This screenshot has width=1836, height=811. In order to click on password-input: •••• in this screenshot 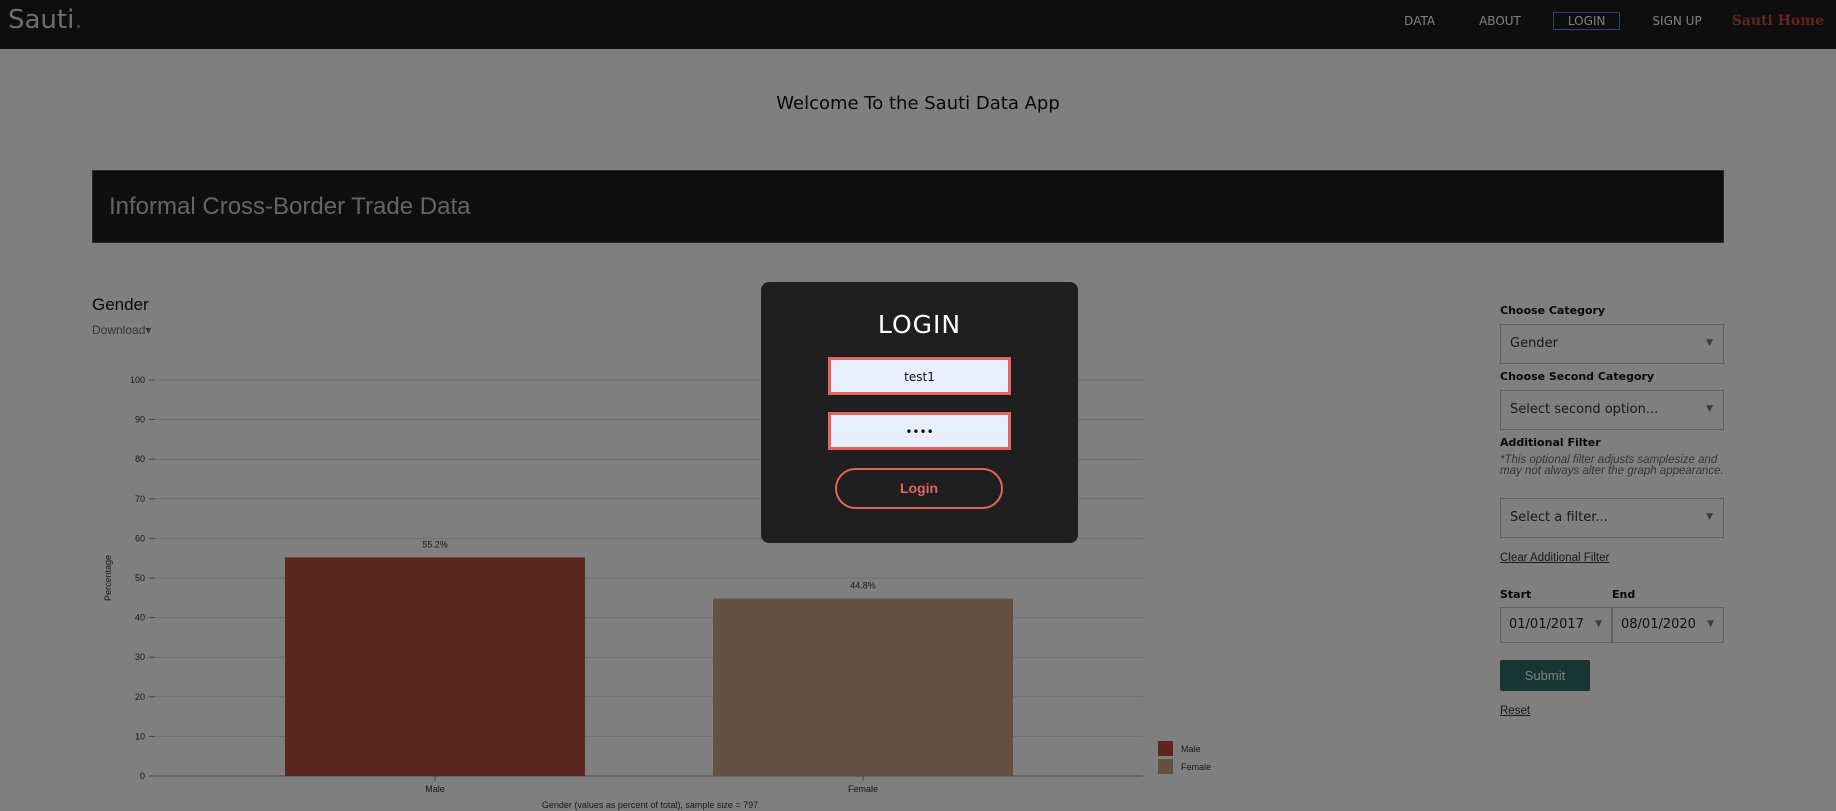, I will do `click(919, 431)`.